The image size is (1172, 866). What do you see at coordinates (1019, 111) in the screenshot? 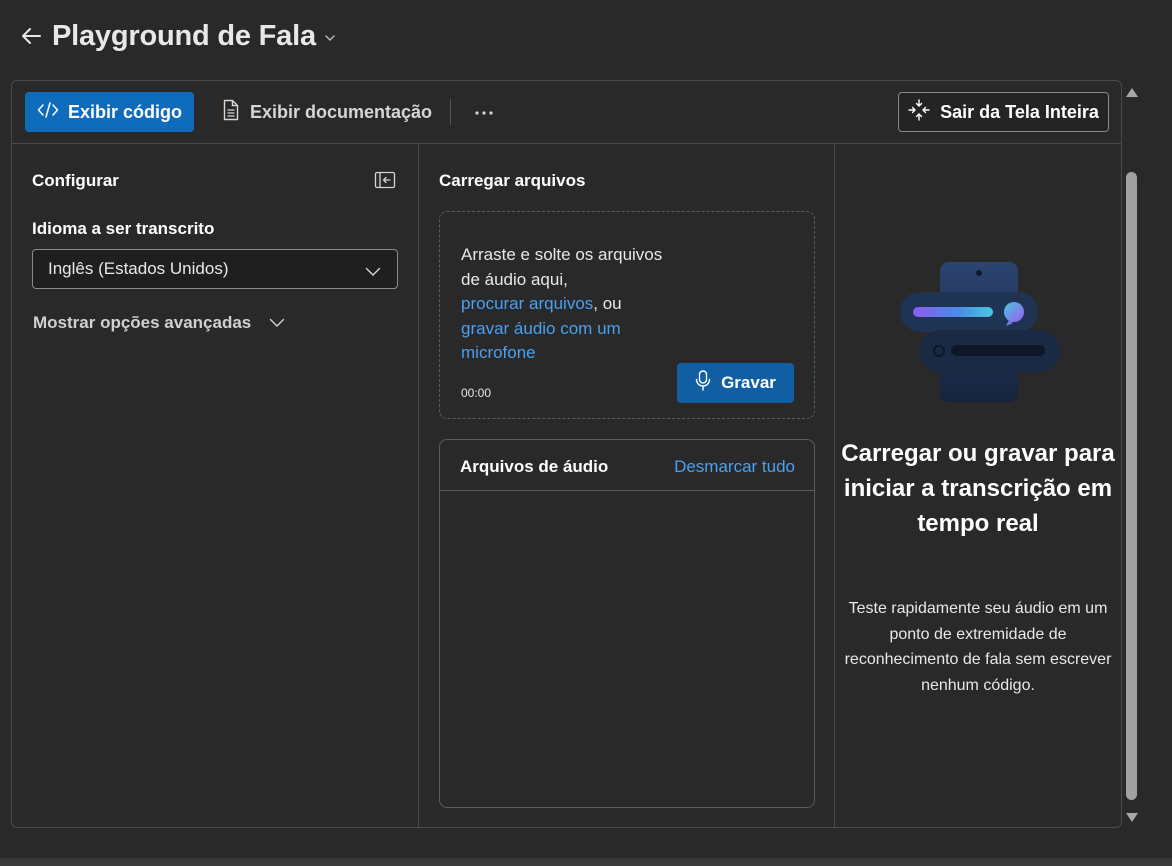
I see `exit-fullscreen-label: Sair da Tela Inteira` at bounding box center [1019, 111].